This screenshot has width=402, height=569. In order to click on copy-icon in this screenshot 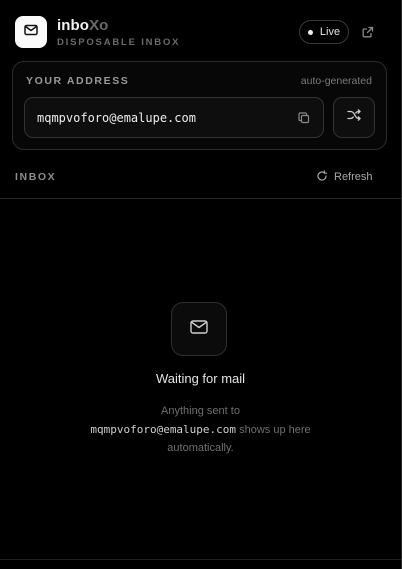, I will do `click(304, 118)`.